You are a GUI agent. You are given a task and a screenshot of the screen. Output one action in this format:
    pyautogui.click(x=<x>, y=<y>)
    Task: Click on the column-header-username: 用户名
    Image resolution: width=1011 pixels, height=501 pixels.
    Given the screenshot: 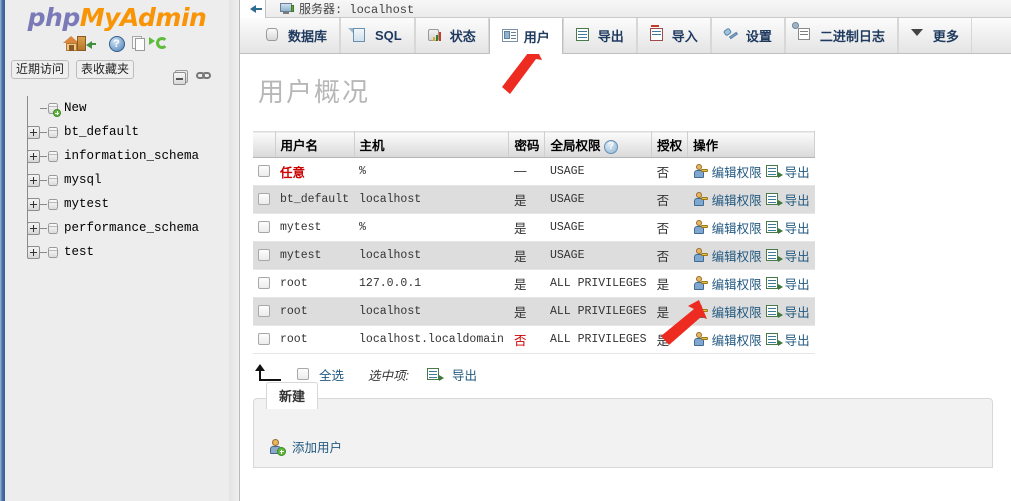 What is the action you would take?
    pyautogui.click(x=315, y=144)
    